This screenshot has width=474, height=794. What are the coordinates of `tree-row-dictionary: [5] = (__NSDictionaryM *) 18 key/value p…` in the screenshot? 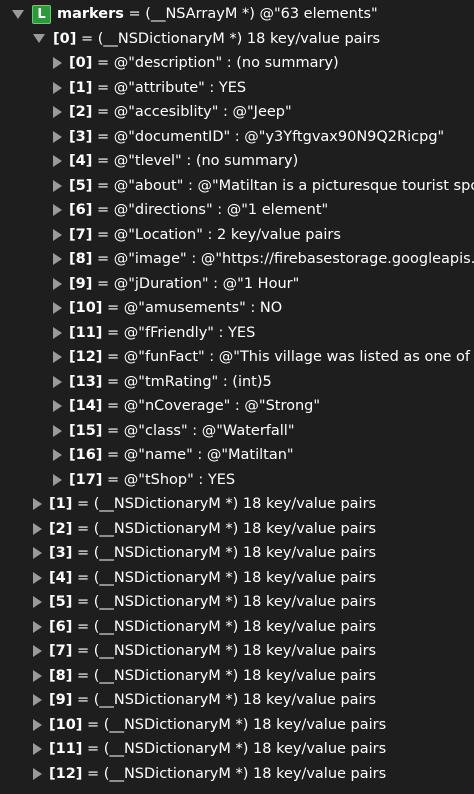 It's located at (237, 602).